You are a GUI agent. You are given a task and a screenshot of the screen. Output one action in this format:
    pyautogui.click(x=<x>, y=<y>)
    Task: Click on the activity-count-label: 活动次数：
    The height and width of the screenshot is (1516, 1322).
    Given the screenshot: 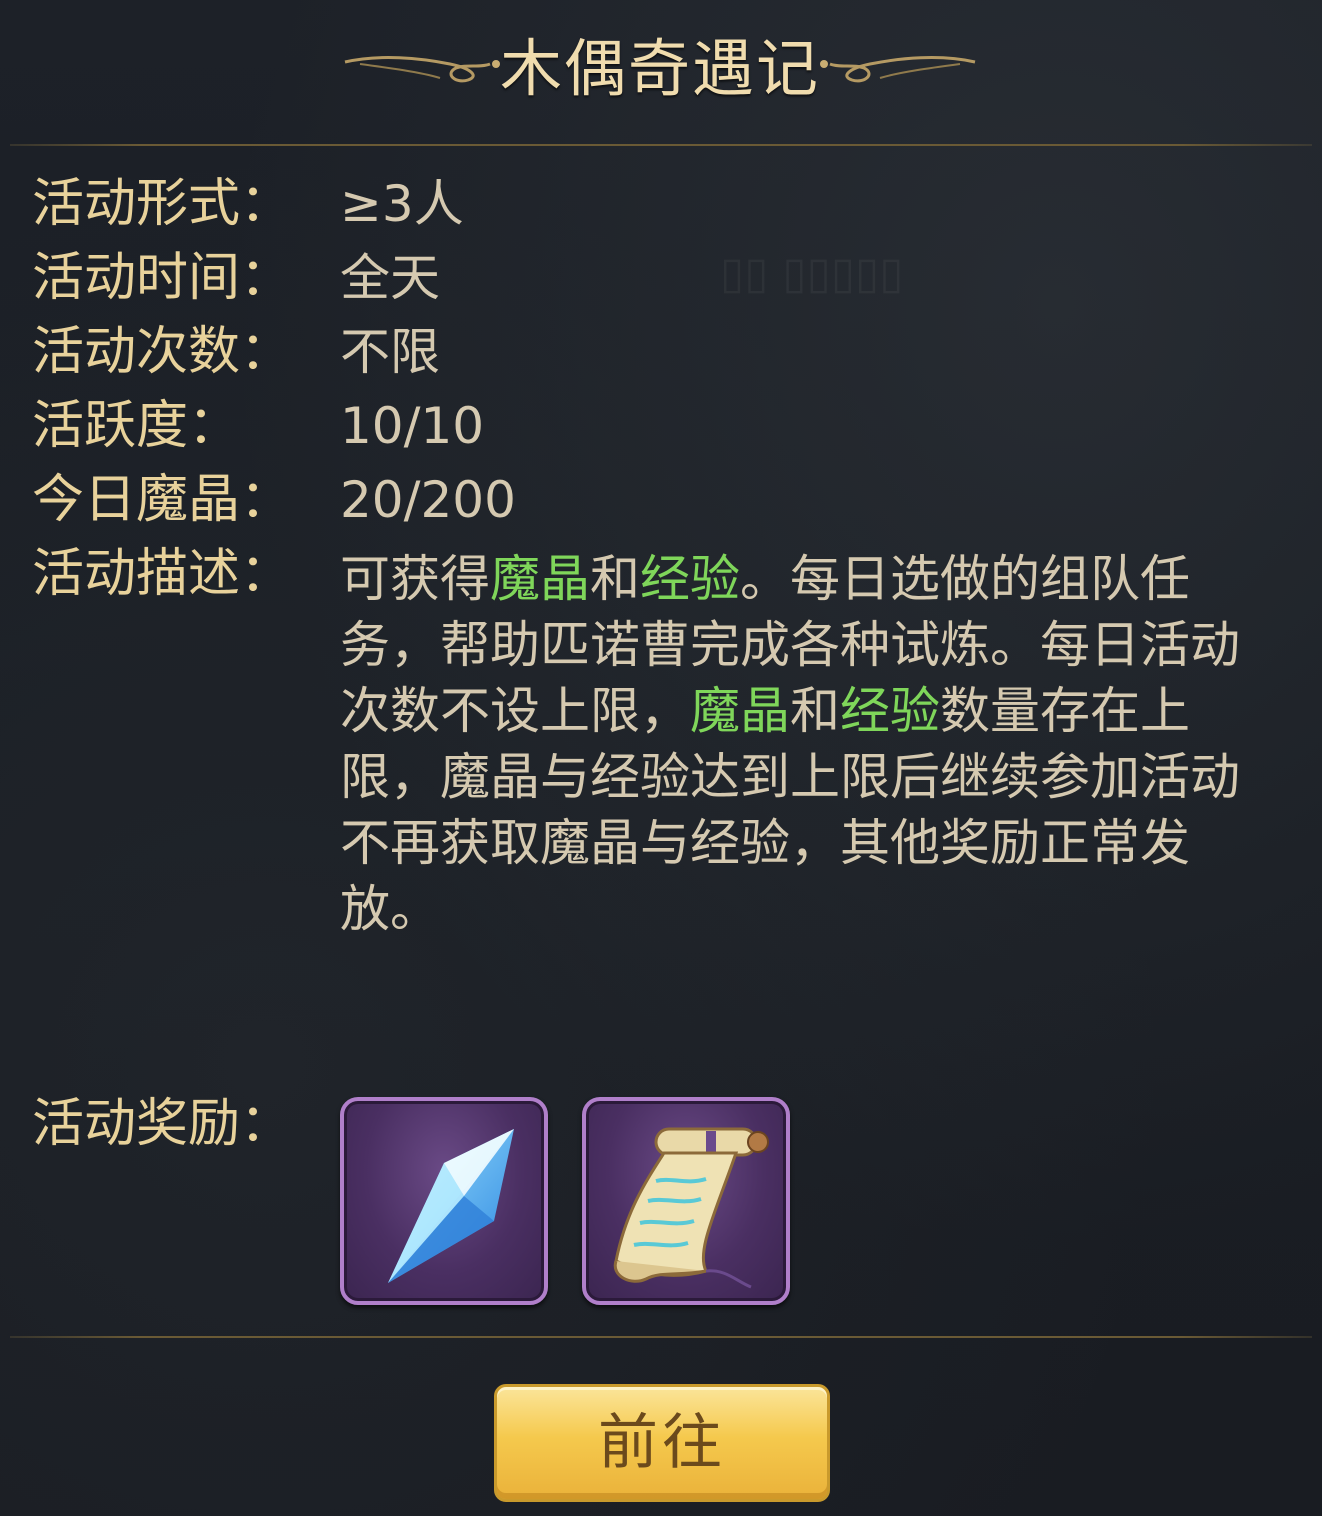 What is the action you would take?
    pyautogui.click(x=162, y=352)
    